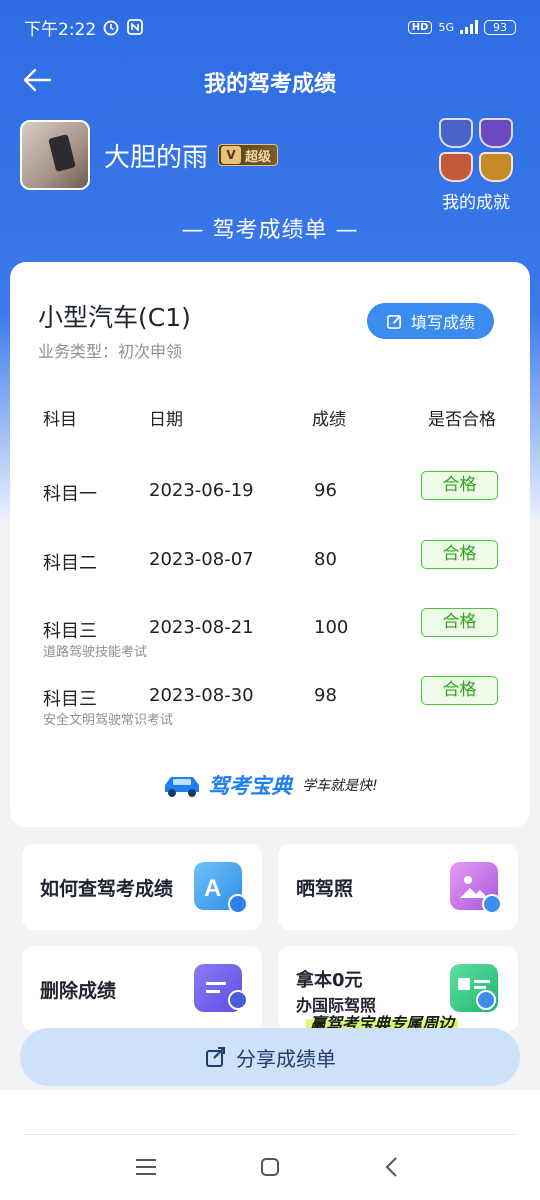 The image size is (540, 1200). Describe the element at coordinates (62, 153) in the screenshot. I see `avatar-photo` at that location.